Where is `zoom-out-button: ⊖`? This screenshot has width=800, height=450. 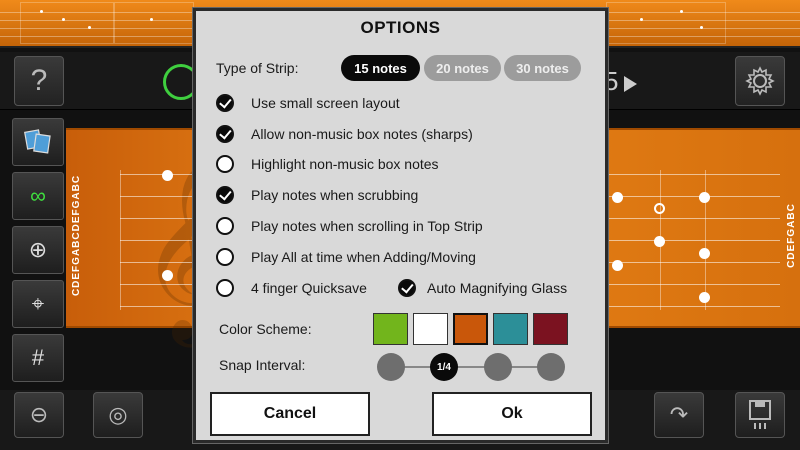
zoom-out-button: ⊖ is located at coordinates (39, 415).